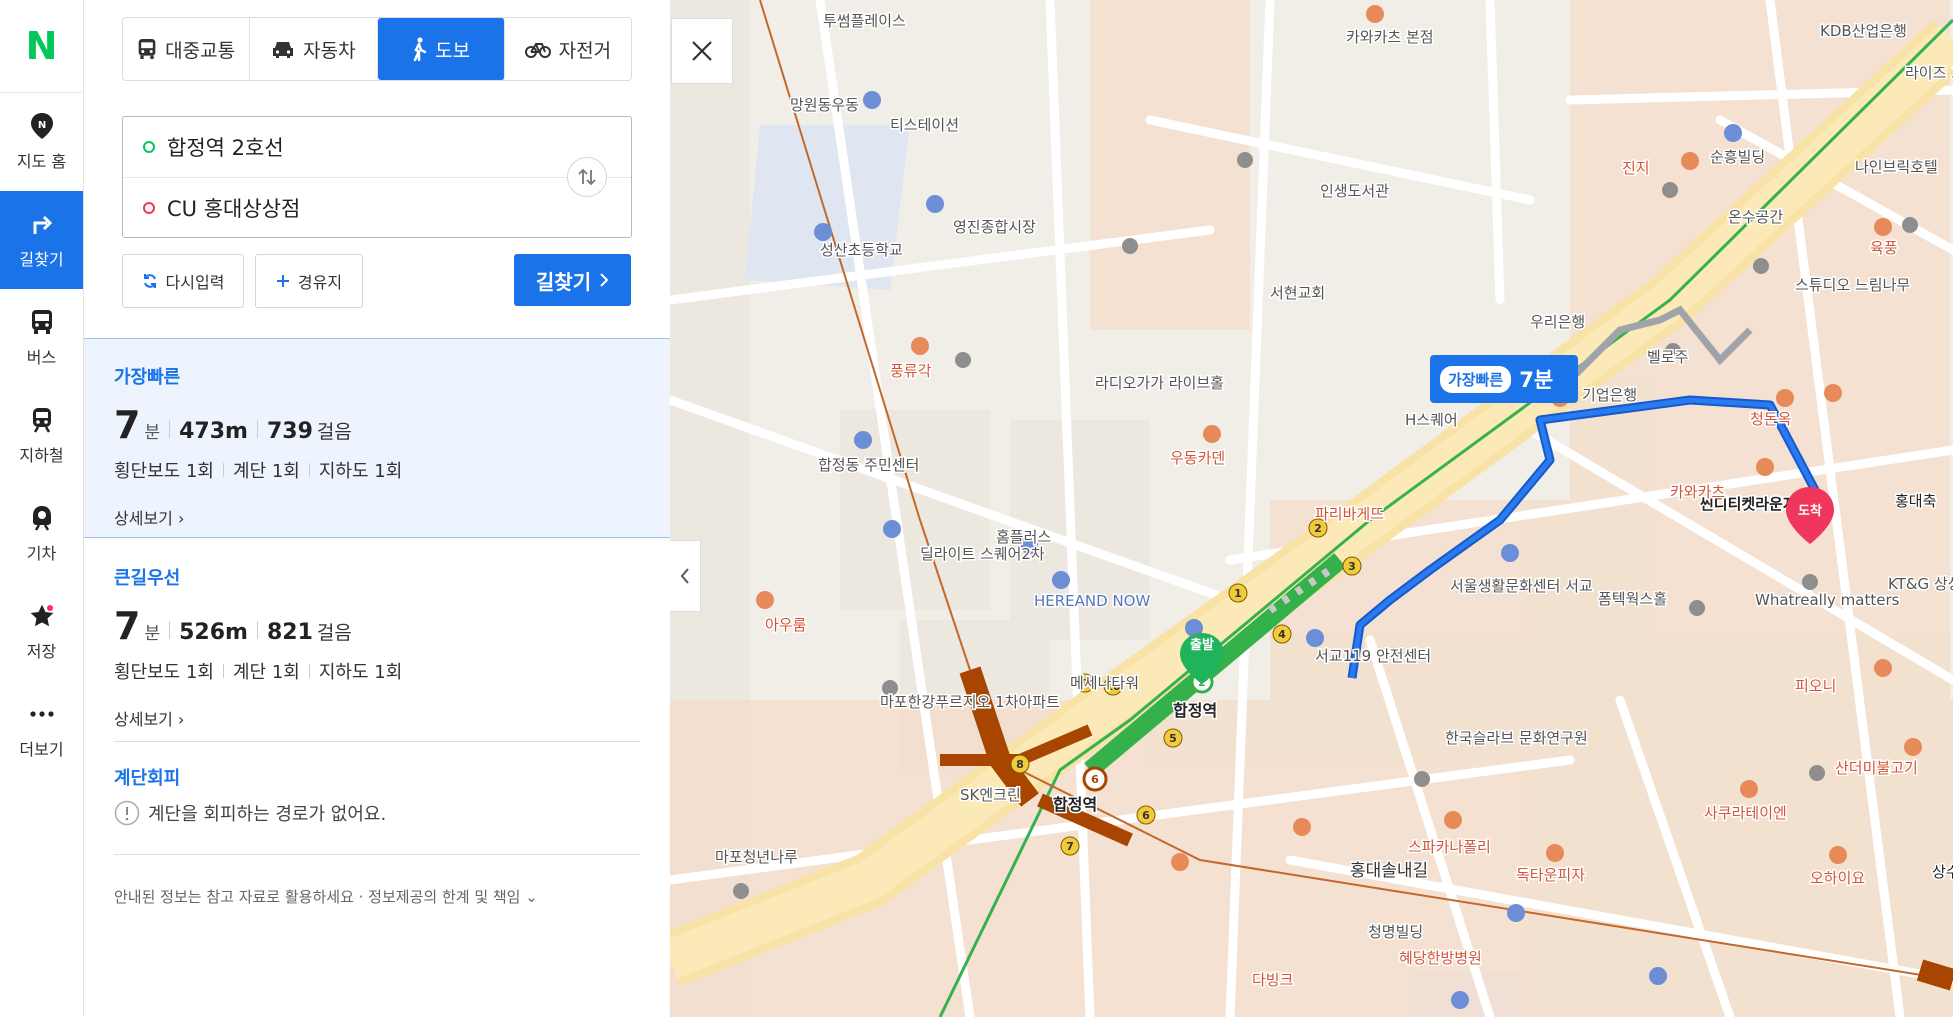 The image size is (1953, 1017). I want to click on svg-text: 기업은행, so click(1609, 395).